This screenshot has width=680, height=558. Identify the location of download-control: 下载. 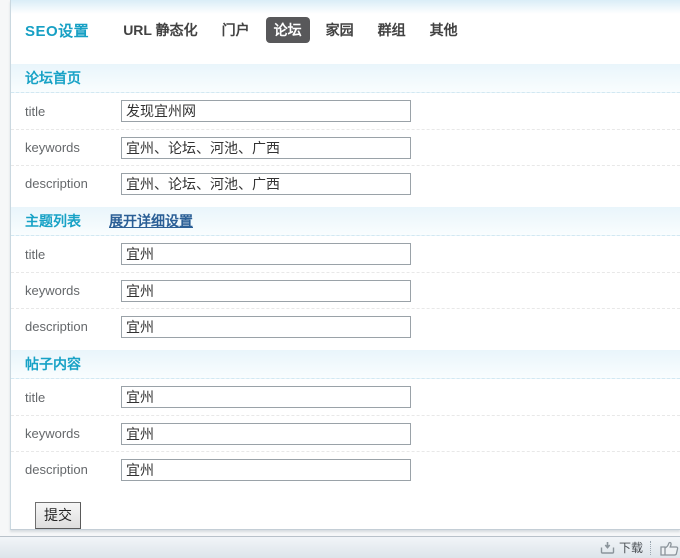
(621, 547).